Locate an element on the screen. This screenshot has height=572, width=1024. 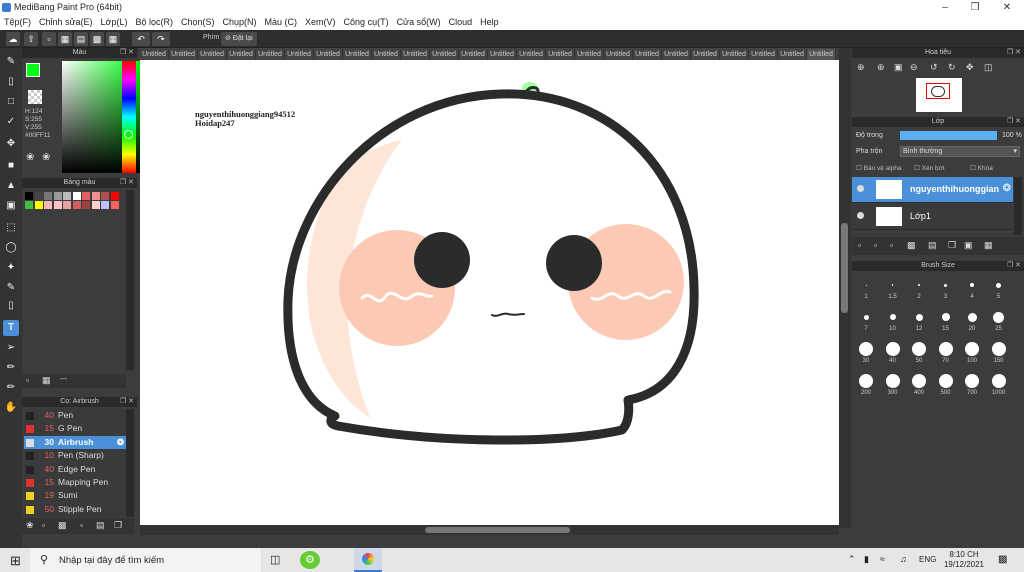
brush-item: 19 Sumi is located at coordinates (75, 496).